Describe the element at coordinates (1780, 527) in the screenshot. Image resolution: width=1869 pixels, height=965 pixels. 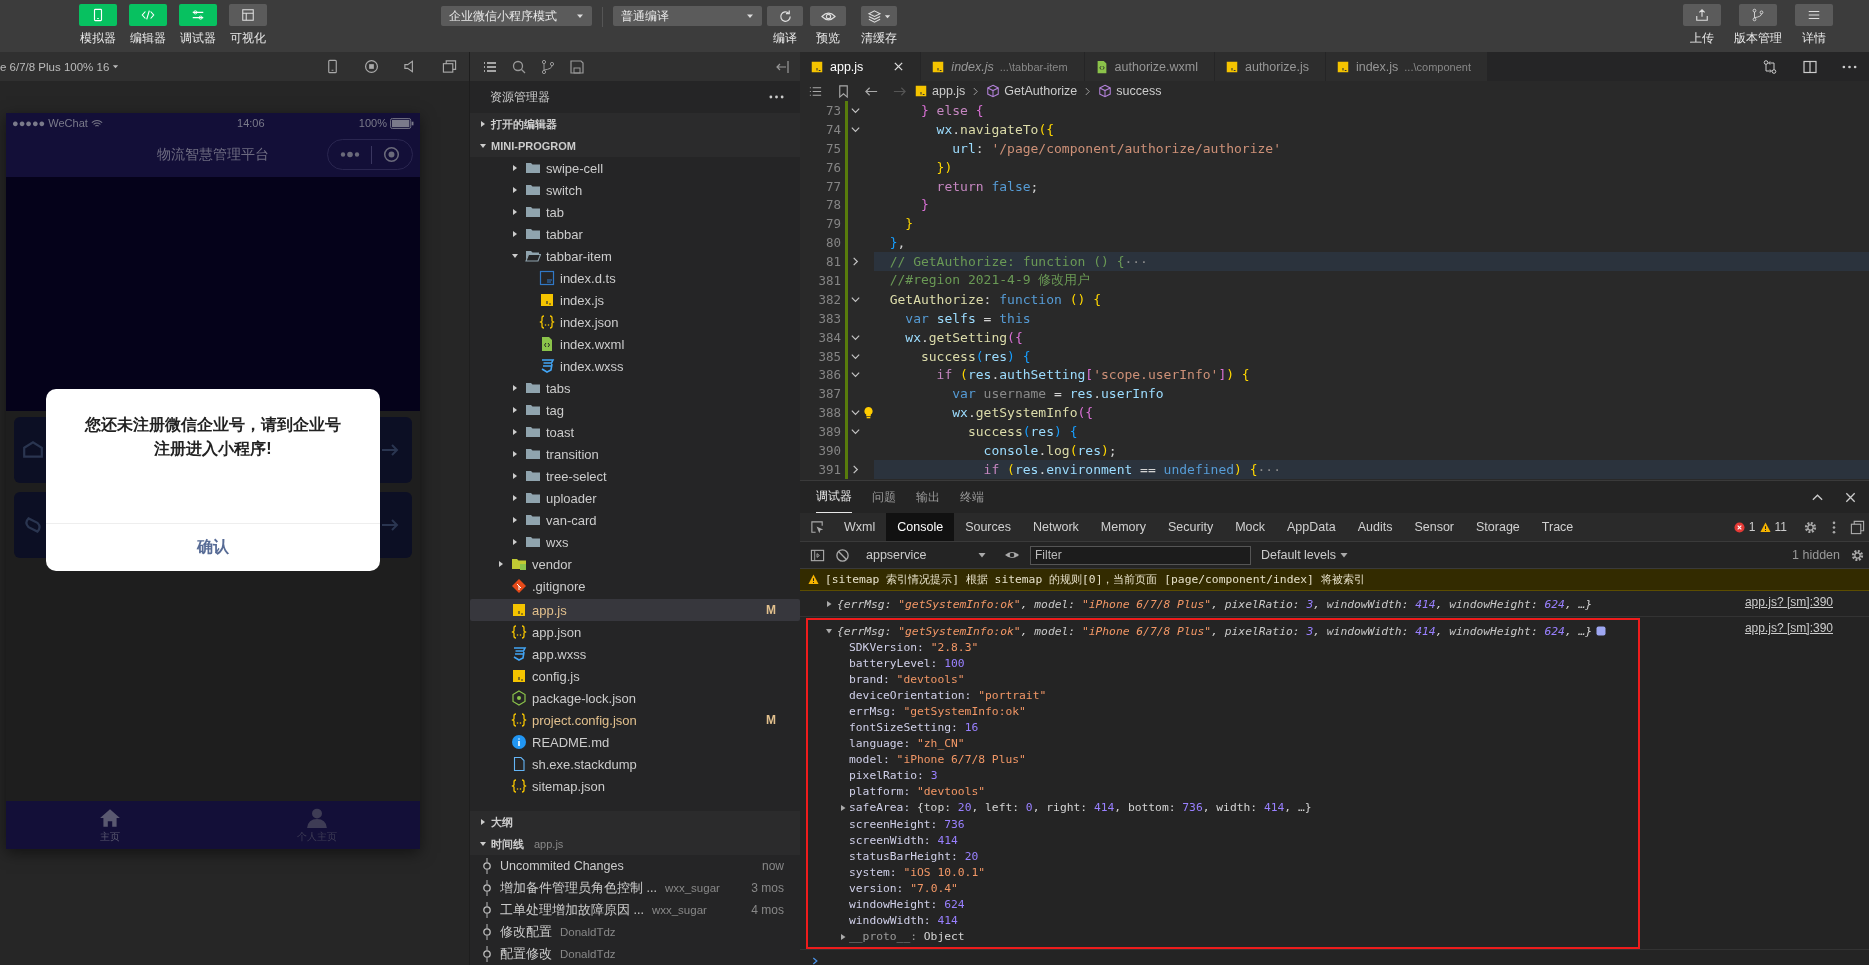
I see `warning-count: 11` at that location.